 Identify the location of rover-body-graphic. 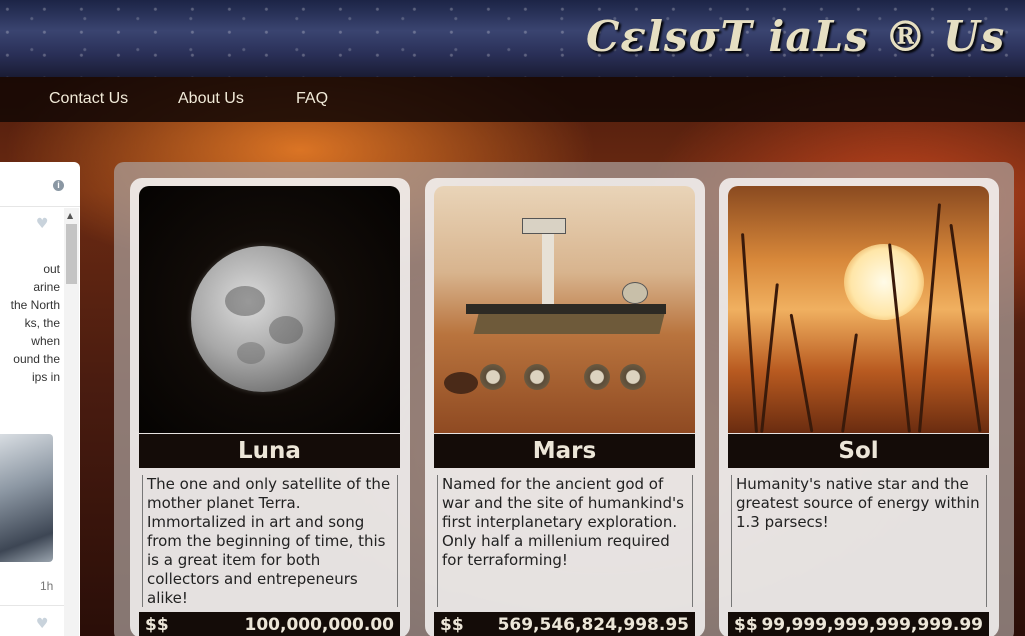
(569, 324).